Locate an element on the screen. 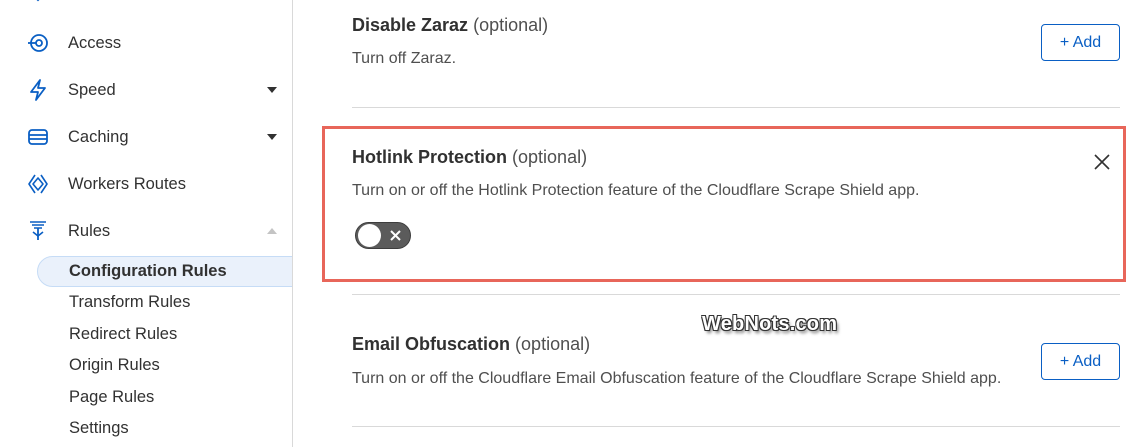 Image resolution: width=1143 pixels, height=447 pixels. hotlink-protection-toggle is located at coordinates (383, 235).